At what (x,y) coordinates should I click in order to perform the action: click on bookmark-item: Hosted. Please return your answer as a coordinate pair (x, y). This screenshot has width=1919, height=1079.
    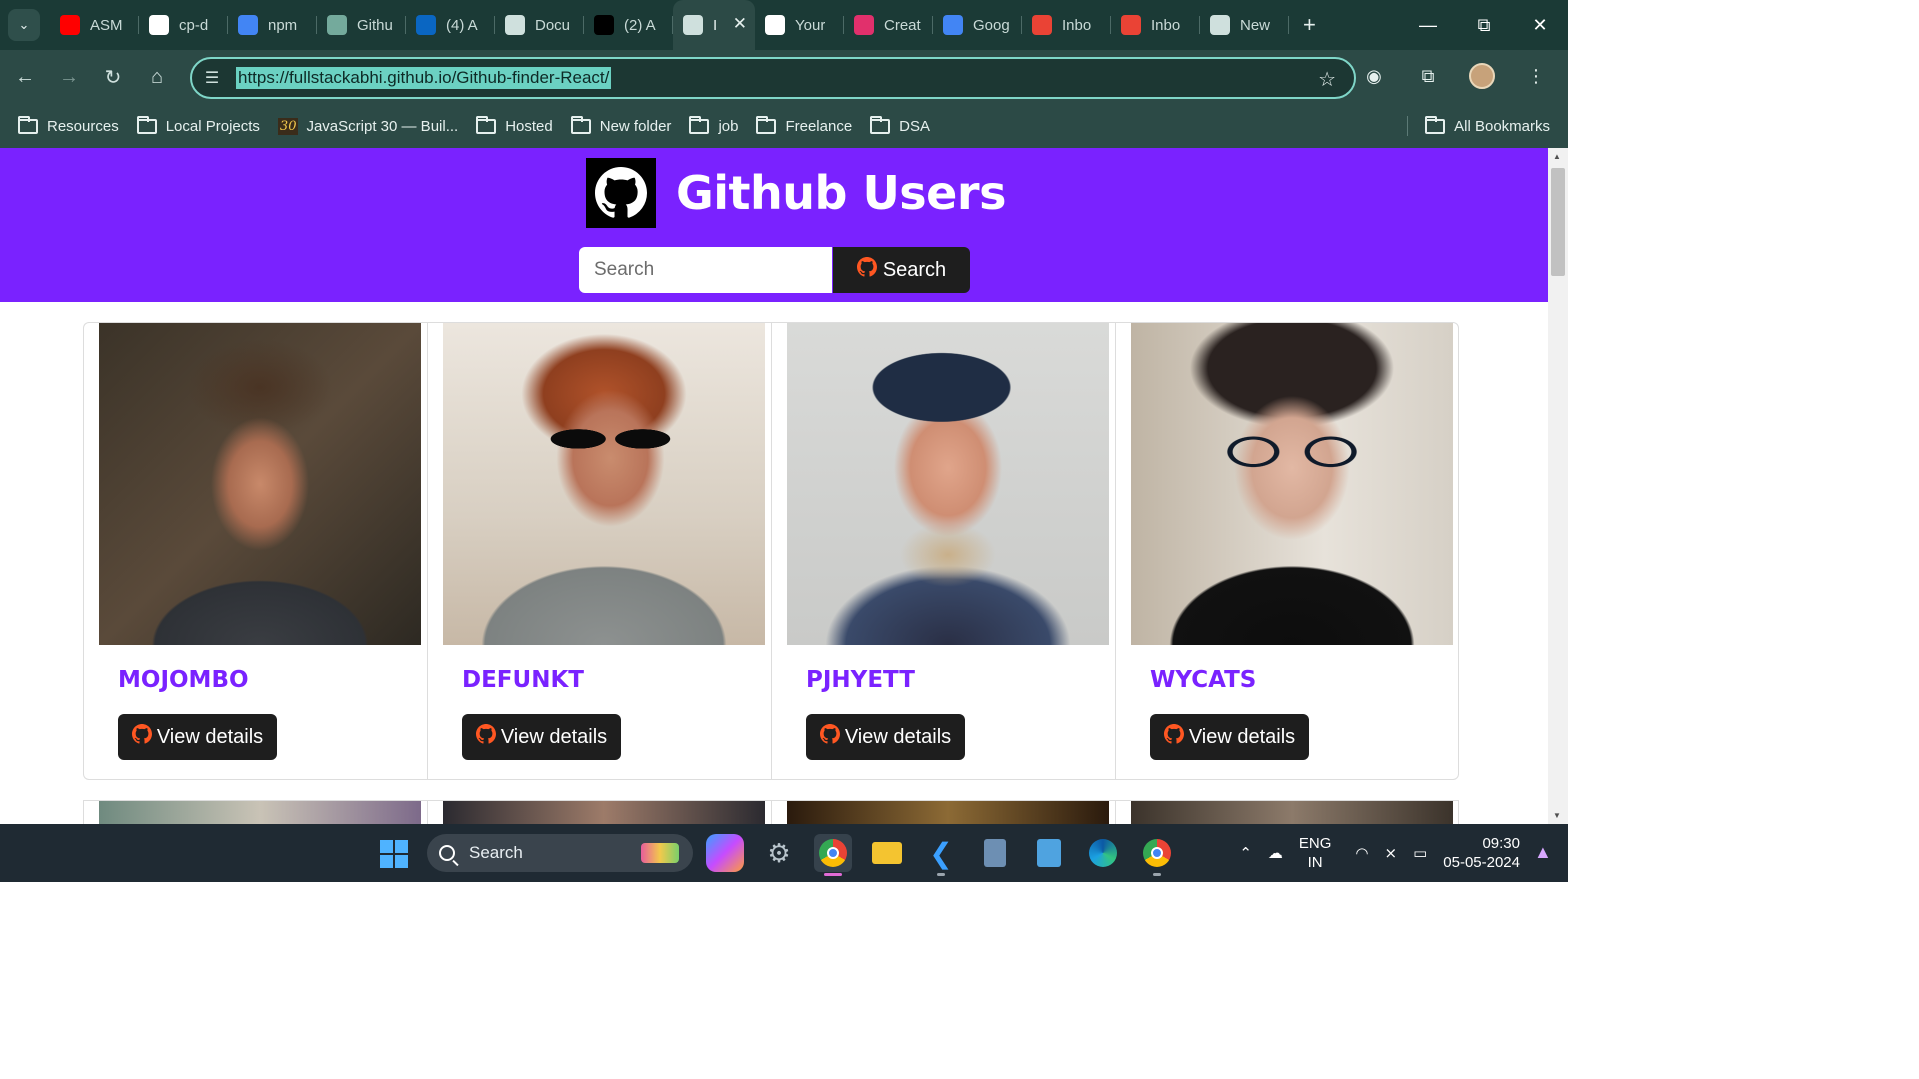
    Looking at the image, I should click on (514, 126).